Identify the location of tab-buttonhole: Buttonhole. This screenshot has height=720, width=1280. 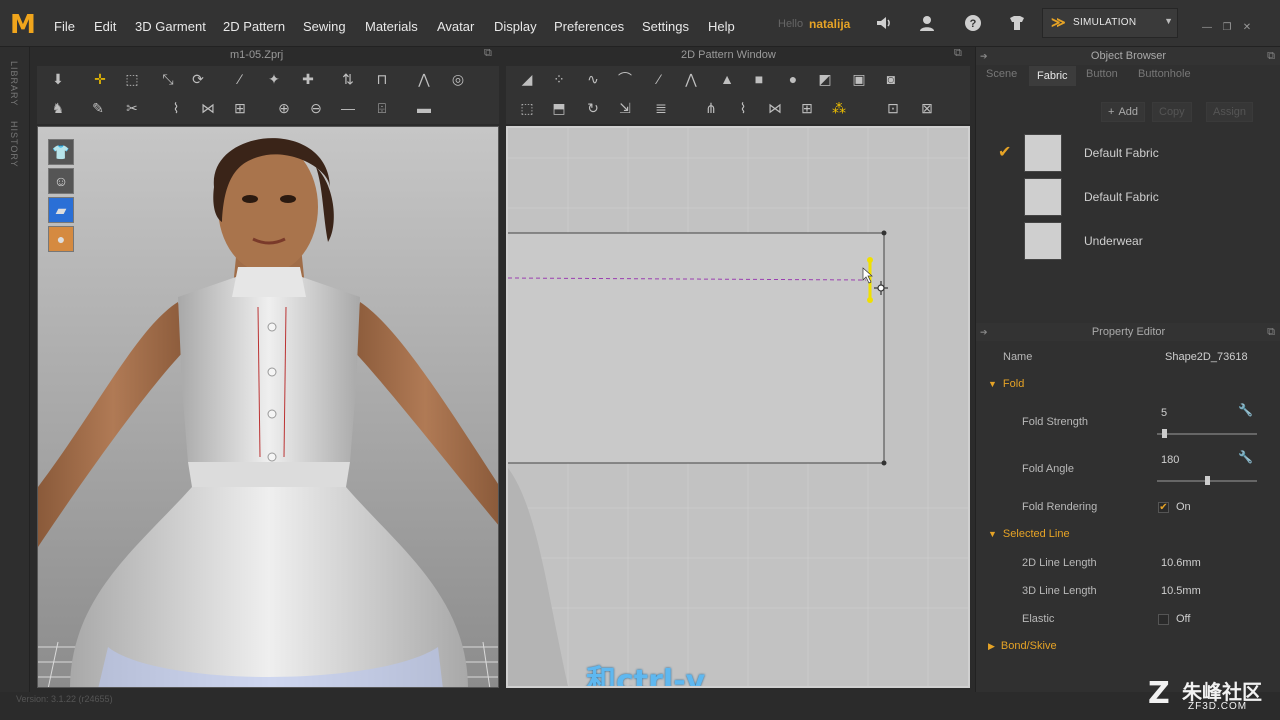
(1164, 74).